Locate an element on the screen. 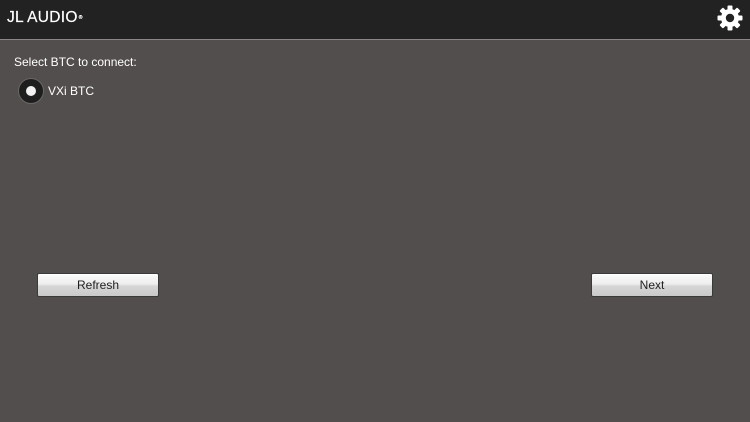  radio-selected-dot is located at coordinates (31, 91).